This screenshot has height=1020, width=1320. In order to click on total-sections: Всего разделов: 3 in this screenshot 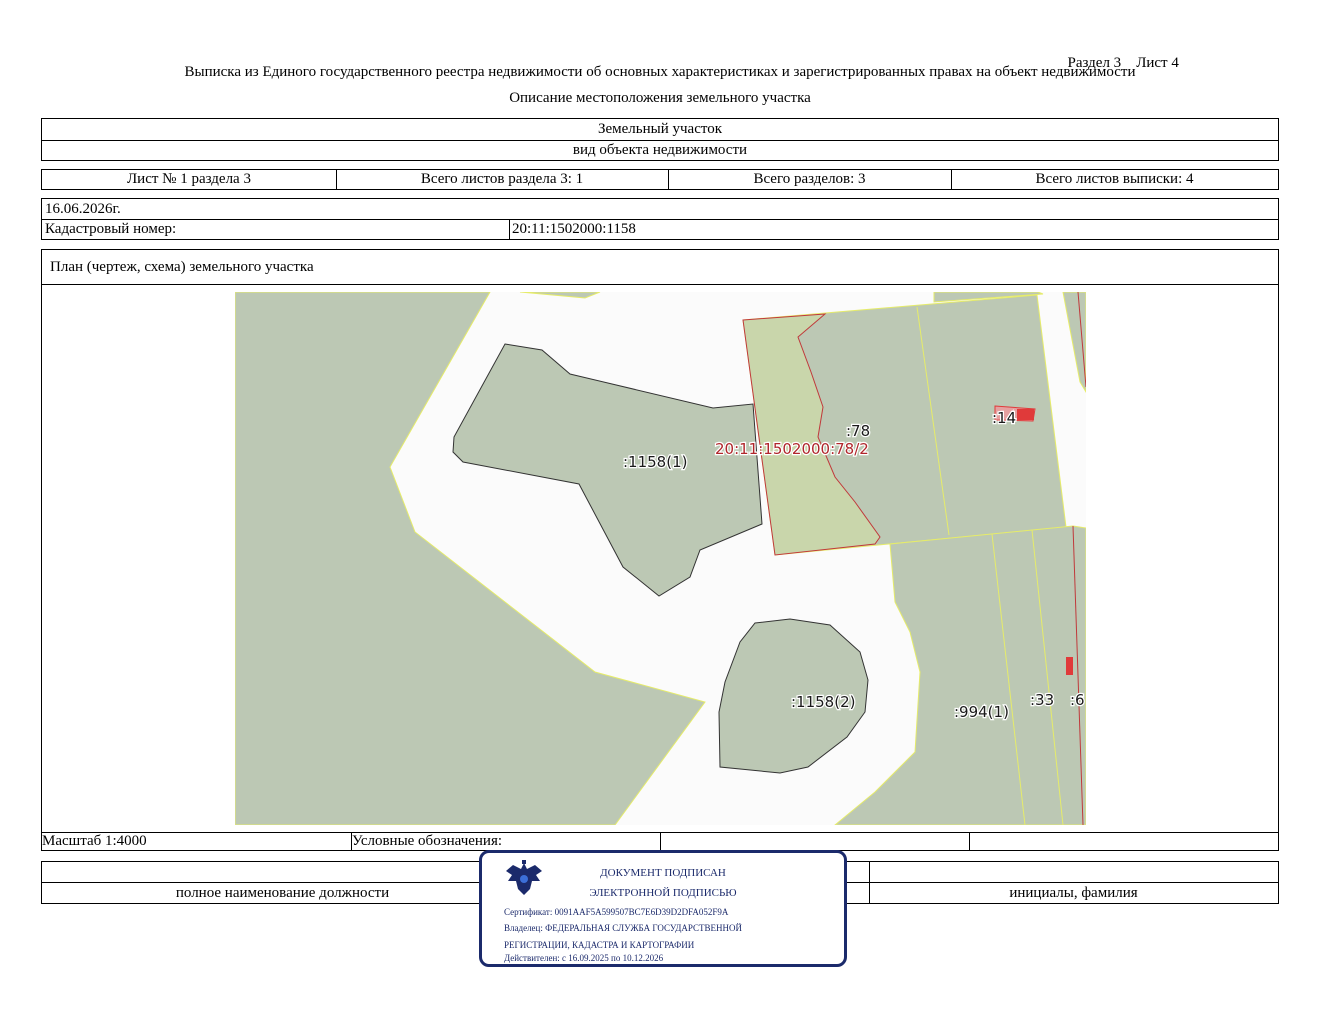, I will do `click(809, 179)`.